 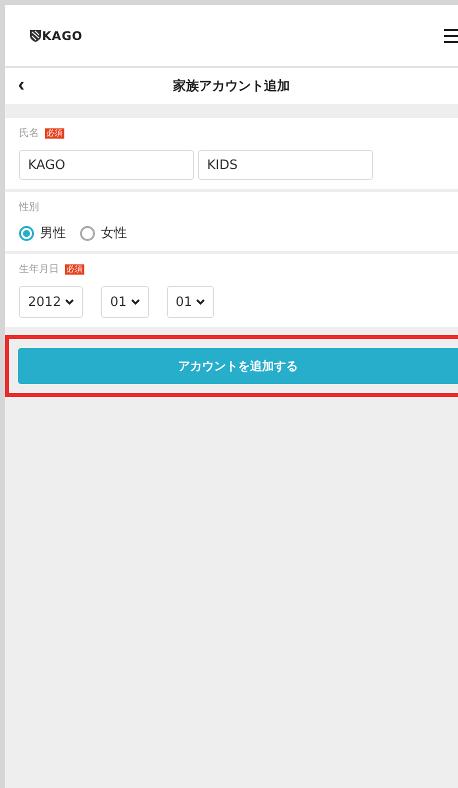 I want to click on radio-label: 男性, so click(x=53, y=233).